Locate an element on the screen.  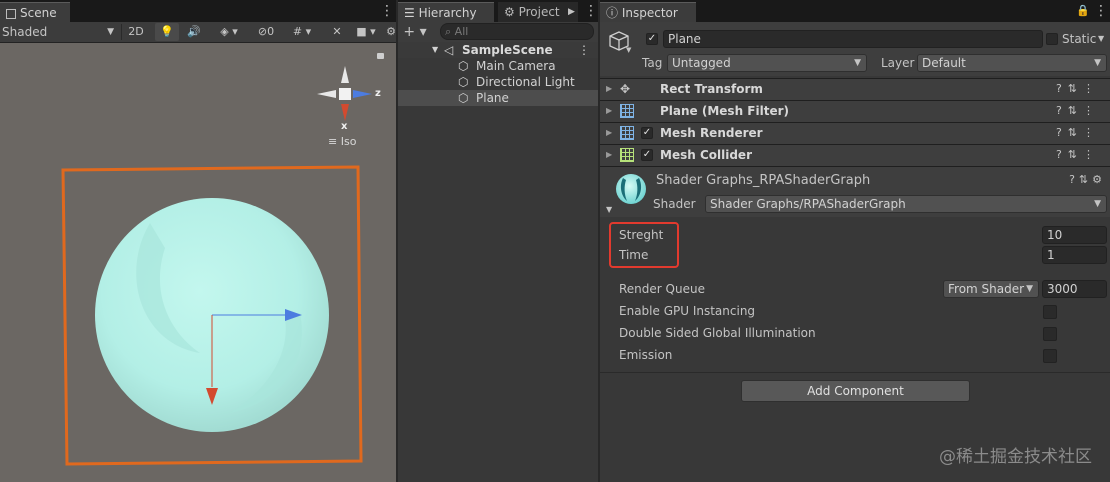
component-title: Plane (Mesh Filter) is located at coordinates (724, 111).